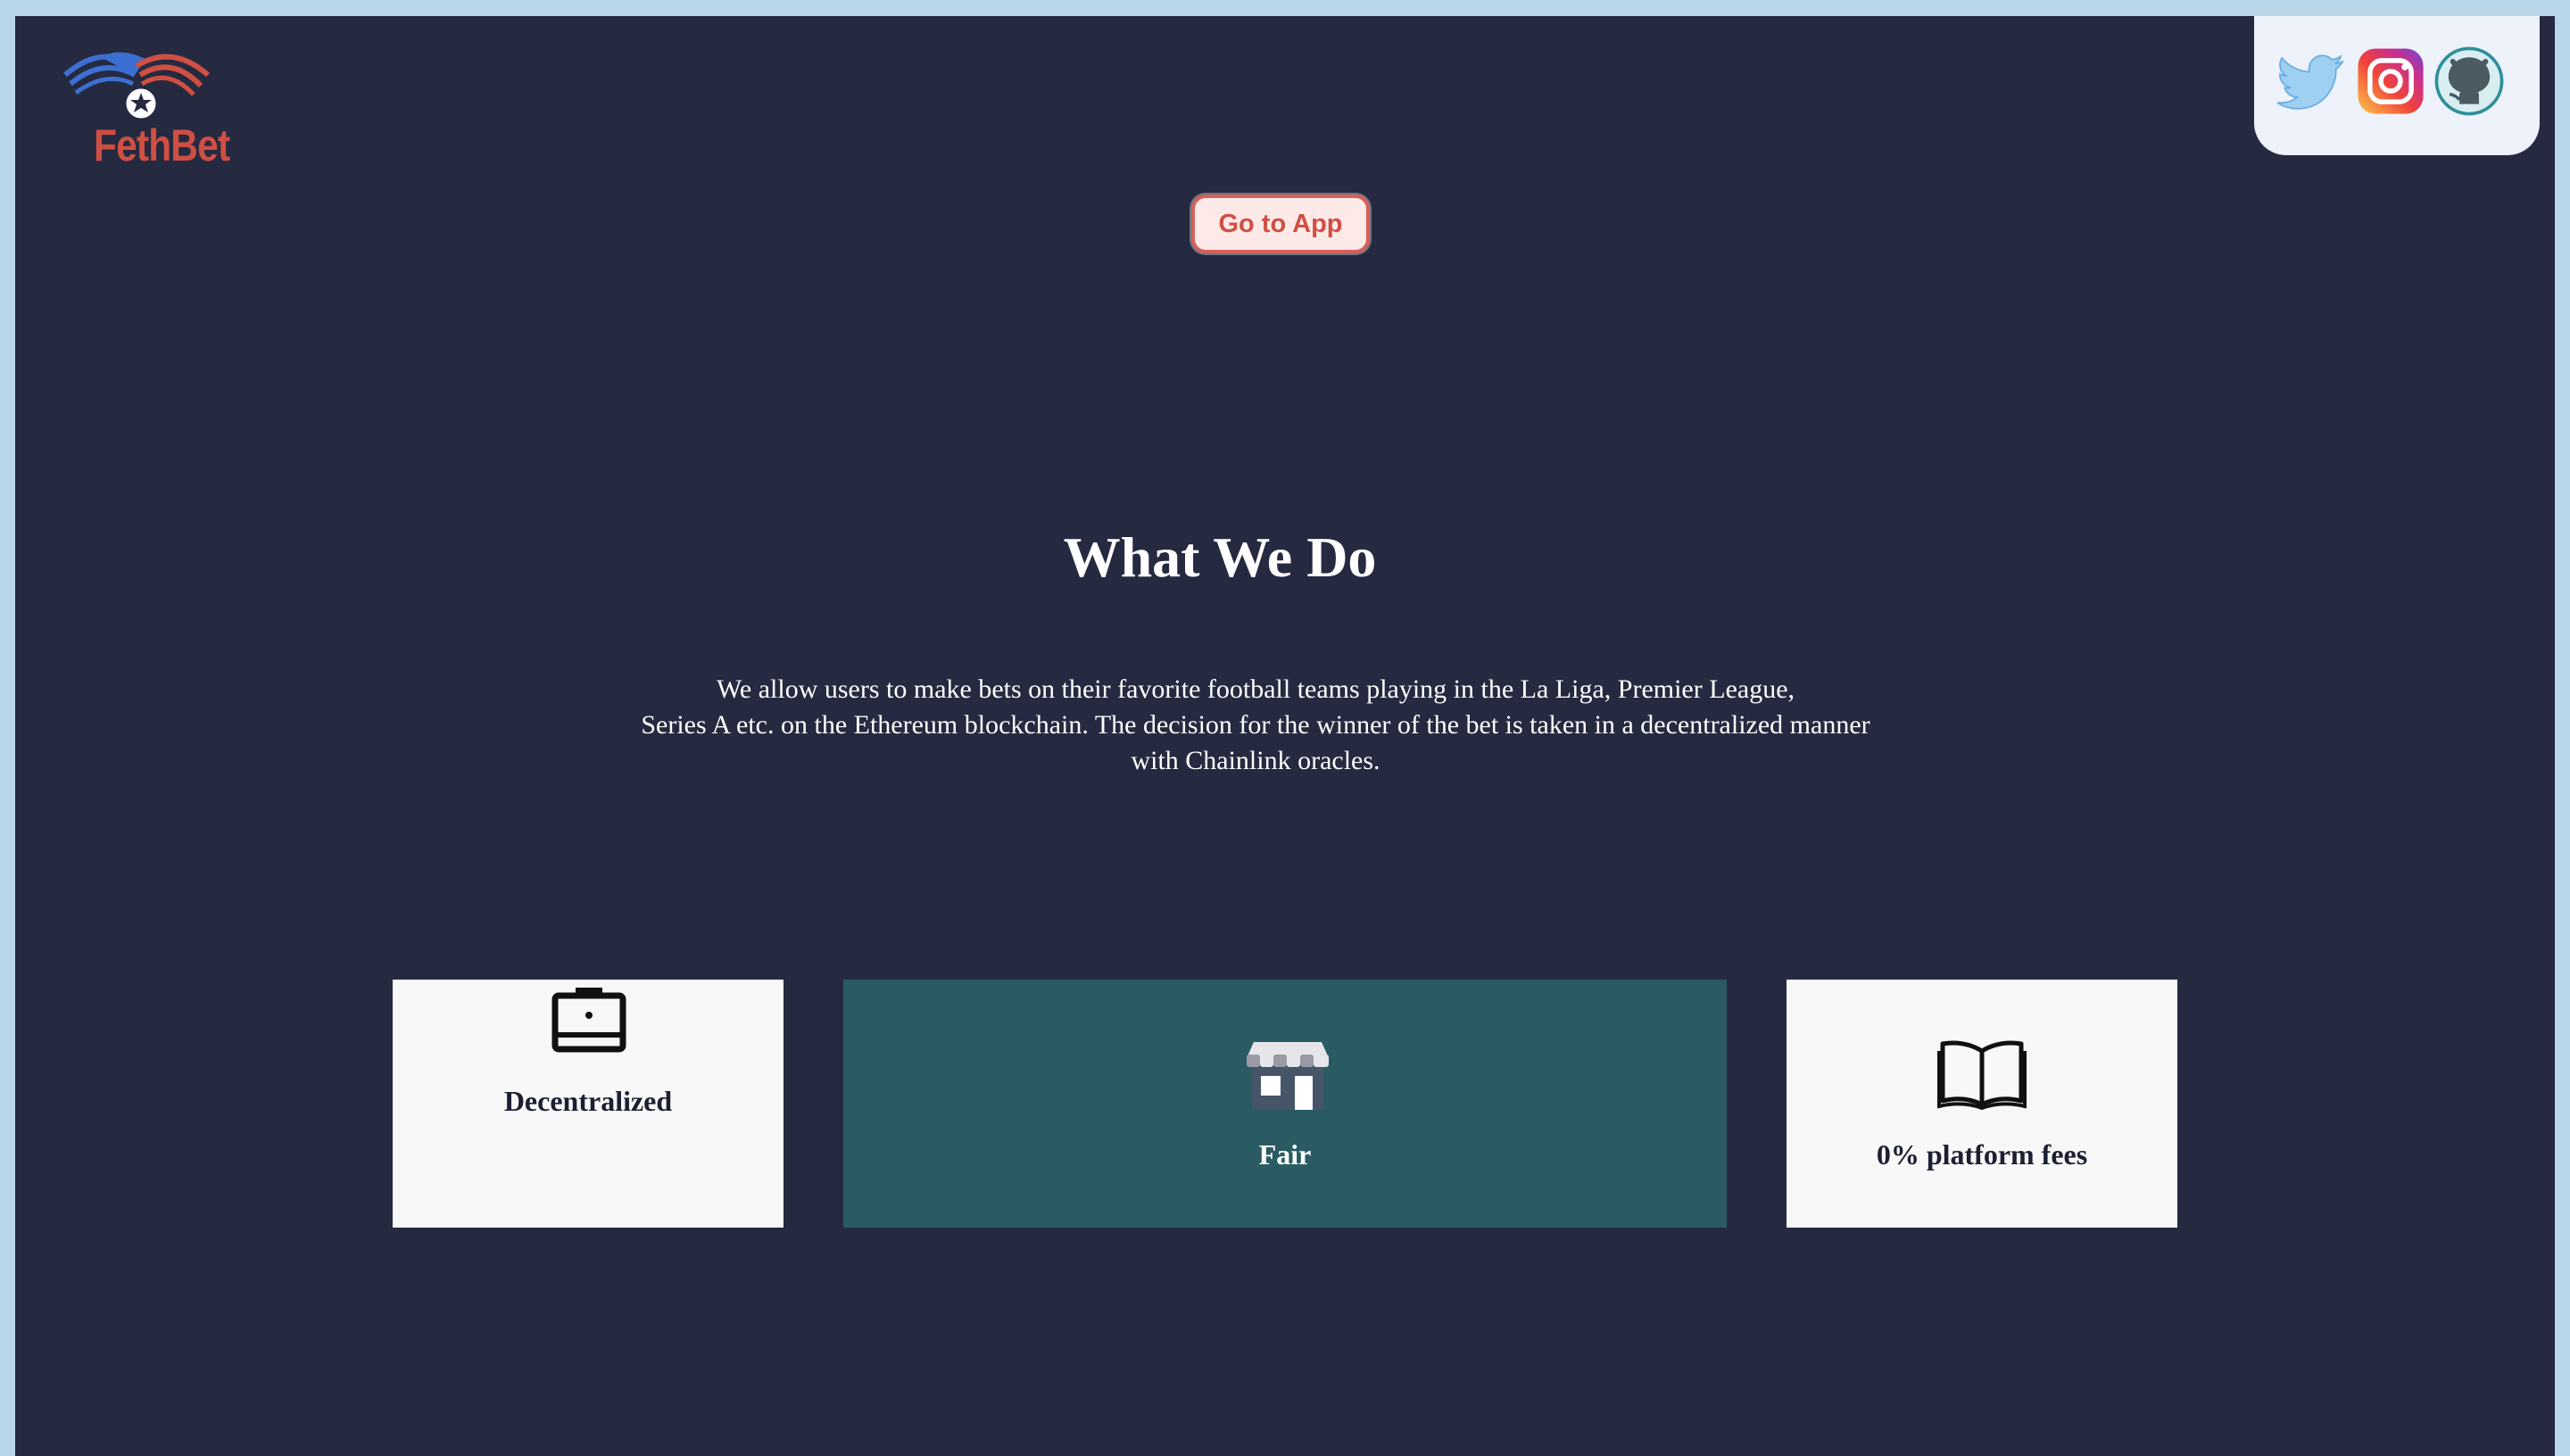  I want to click on twitter-icon, so click(2311, 82).